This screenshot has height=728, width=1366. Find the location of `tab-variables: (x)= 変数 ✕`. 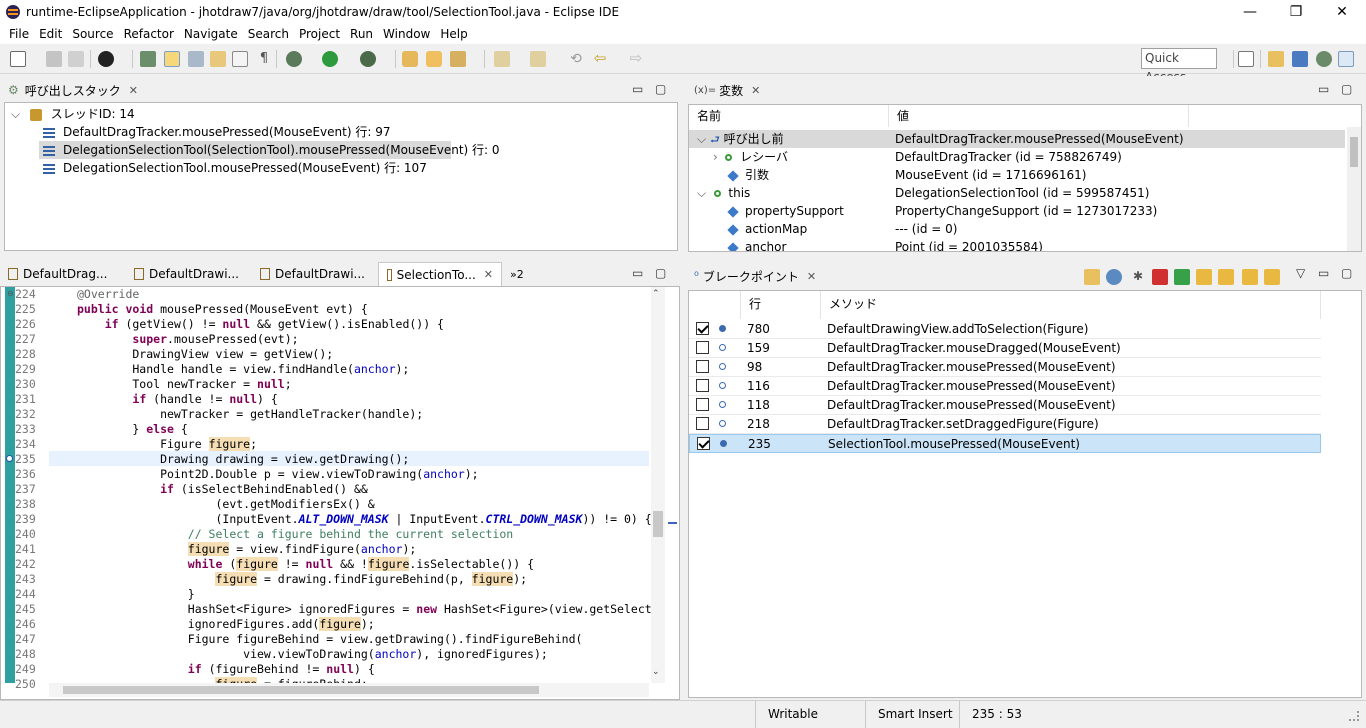

tab-variables: (x)= 変数 ✕ is located at coordinates (727, 90).